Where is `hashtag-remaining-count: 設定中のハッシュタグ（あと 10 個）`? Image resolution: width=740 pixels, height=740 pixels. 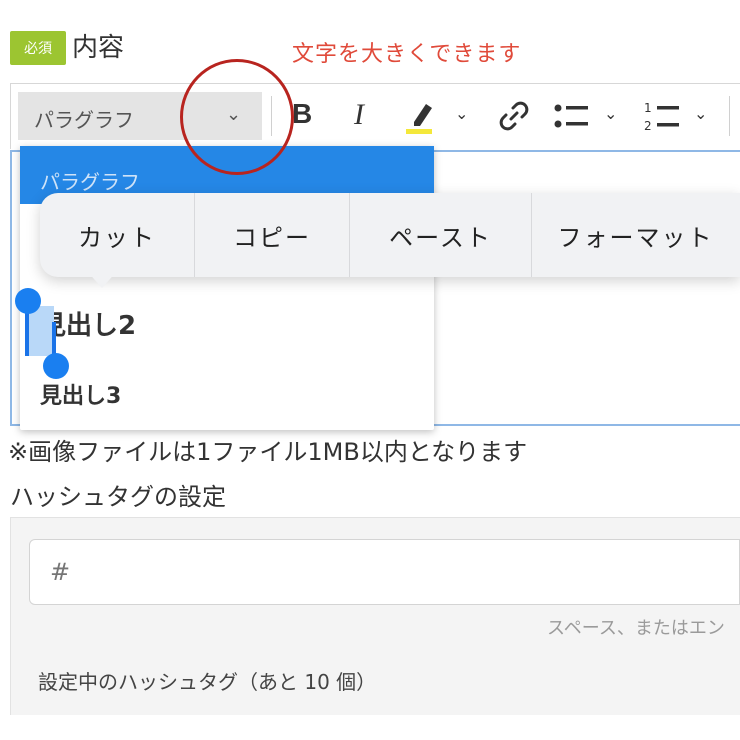 hashtag-remaining-count: 設定中のハッシュタグ（あと 10 個） is located at coordinates (207, 682).